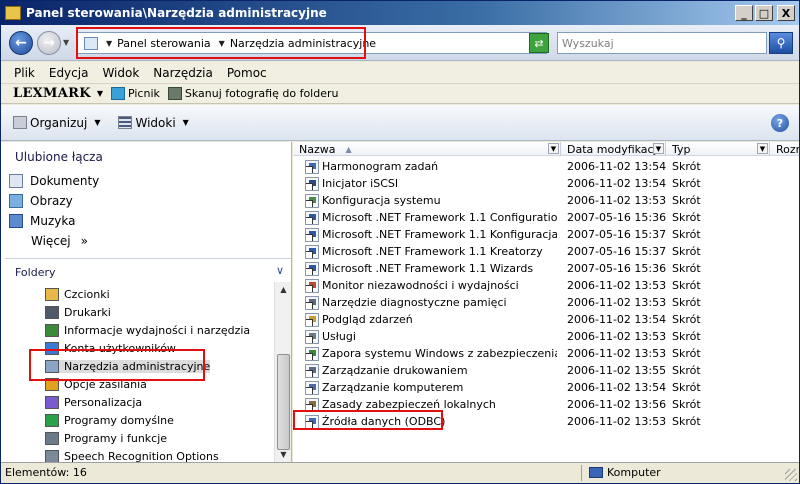  I want to click on tree-item: Personalizacja, so click(93, 402).